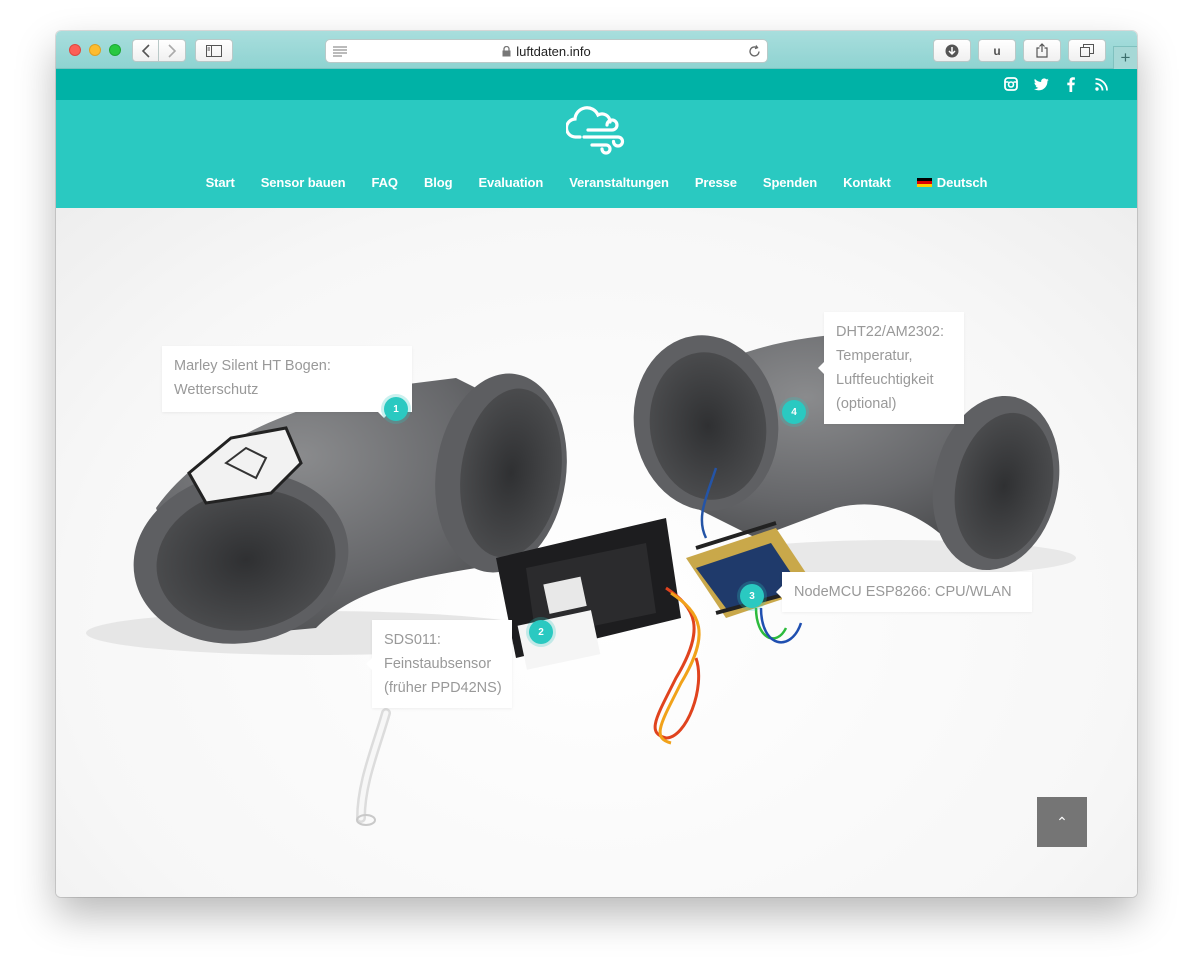 The image size is (1193, 977). What do you see at coordinates (506, 50) in the screenshot?
I see `lock-icon` at bounding box center [506, 50].